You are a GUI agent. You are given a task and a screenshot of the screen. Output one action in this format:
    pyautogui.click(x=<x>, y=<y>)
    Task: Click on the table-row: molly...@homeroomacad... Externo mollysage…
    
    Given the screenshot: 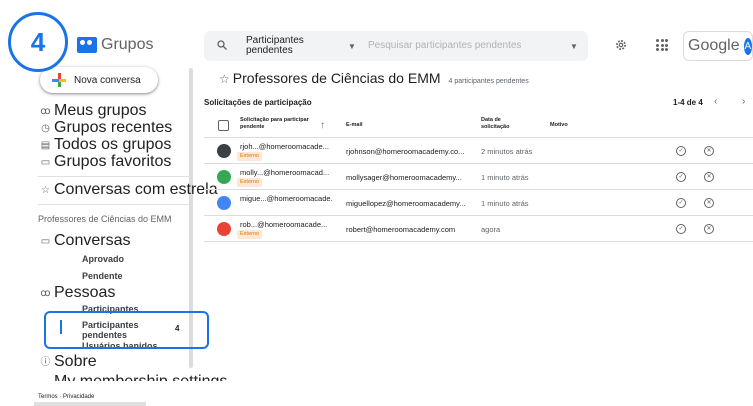 What is the action you would take?
    pyautogui.click(x=478, y=177)
    